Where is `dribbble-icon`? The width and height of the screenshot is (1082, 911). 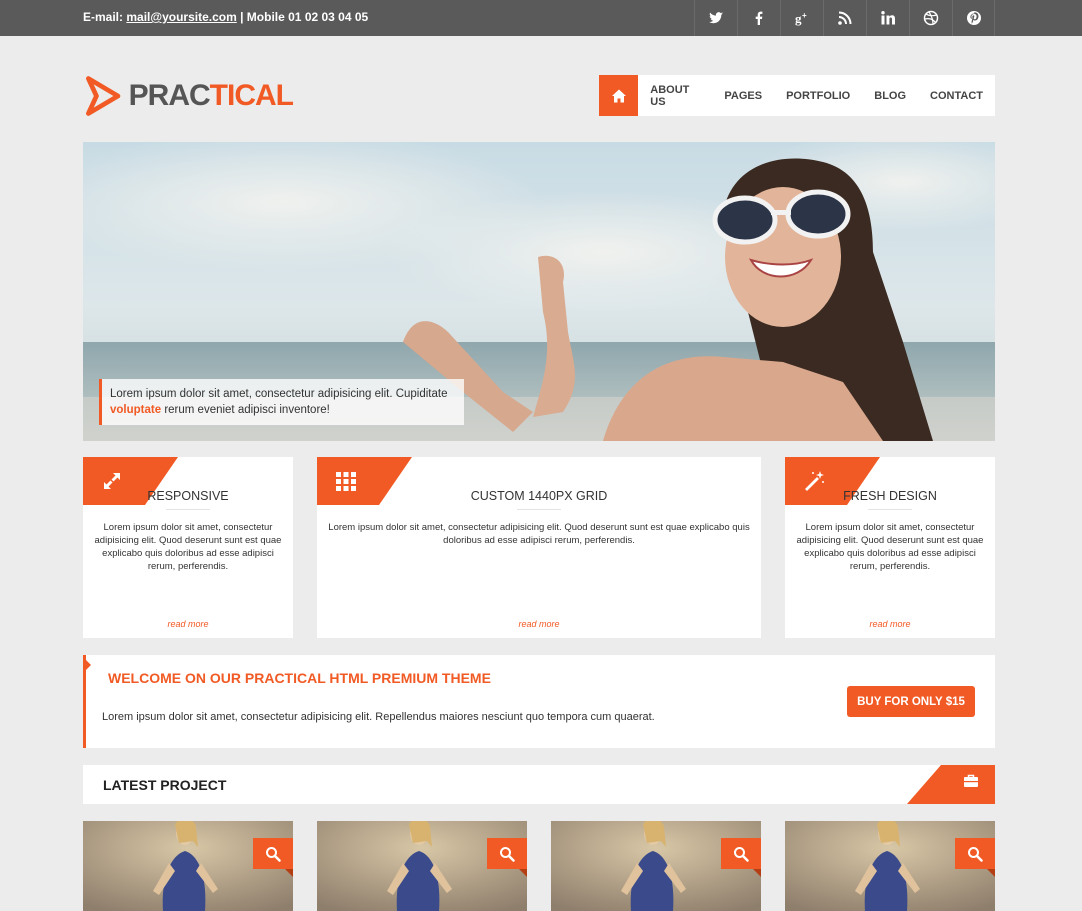 dribbble-icon is located at coordinates (930, 18).